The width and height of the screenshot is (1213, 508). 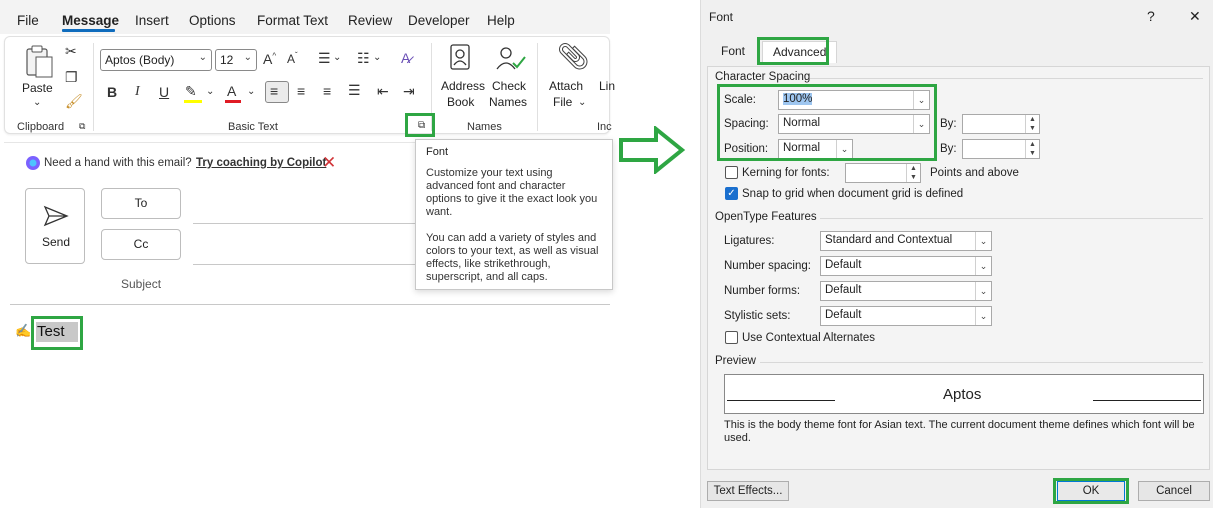 I want to click on link-button-partial: Lin, so click(x=607, y=86).